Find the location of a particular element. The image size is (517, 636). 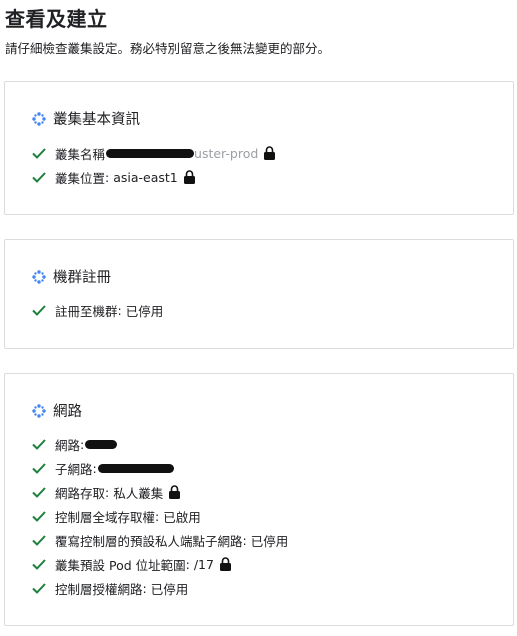

pod-address-range-row: 叢集預設 Pod 位址範圍 : /17 is located at coordinates (131, 564).